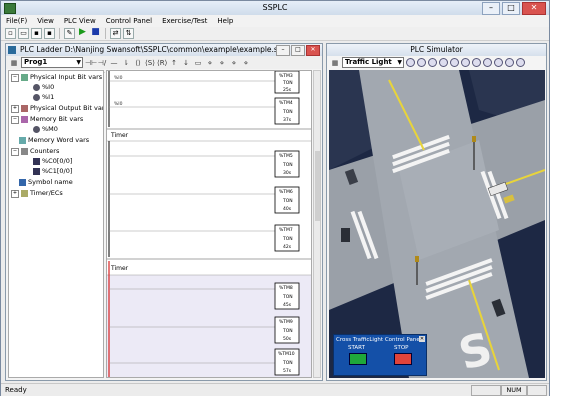  I want to click on rotate-icon, so click(465, 62).